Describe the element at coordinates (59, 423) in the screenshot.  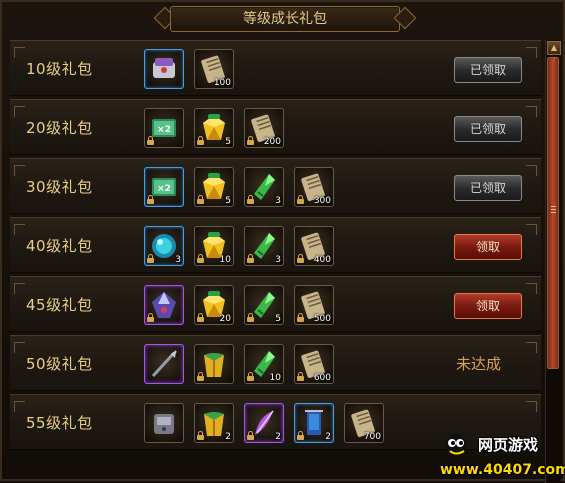
I see `gift-level-label: 55级礼包` at that location.